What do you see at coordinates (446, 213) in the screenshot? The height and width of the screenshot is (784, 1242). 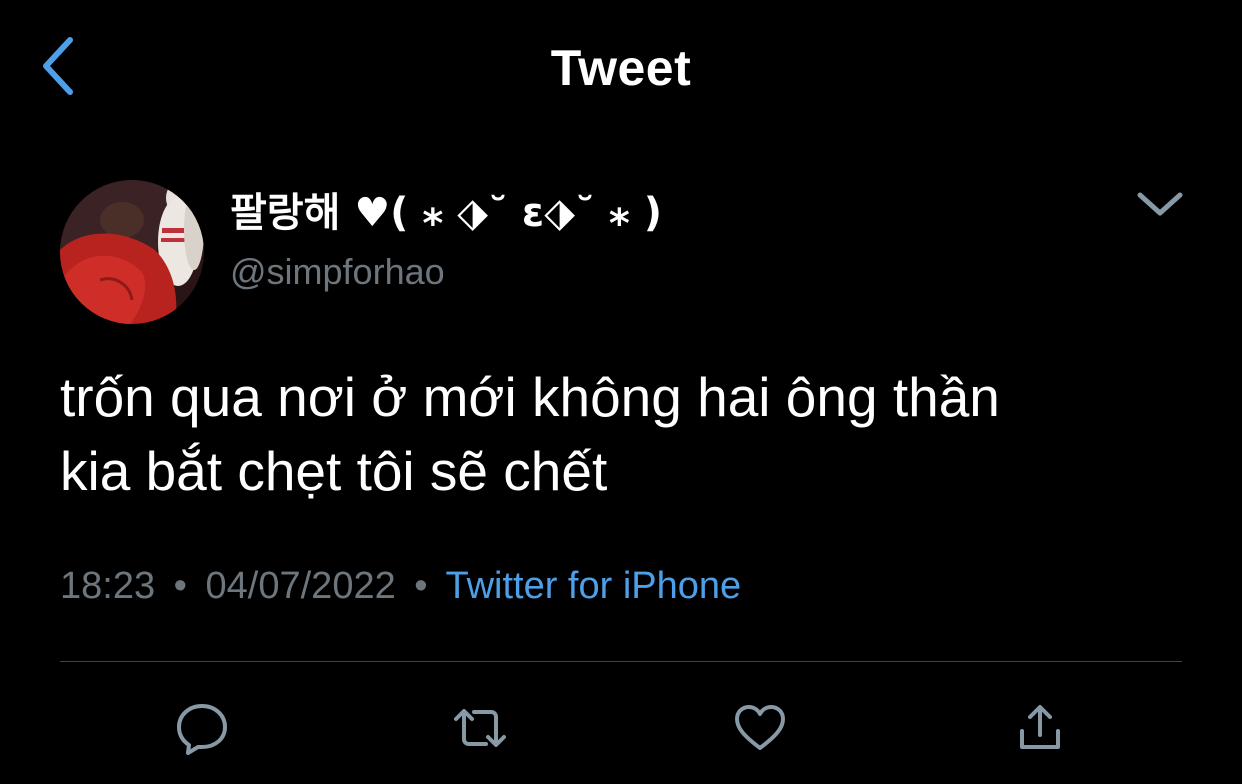 I see `author-display-name: 팔랑해 ♥︎( ⁎ ⬗˘ ε⬗˘ ⁎ )` at bounding box center [446, 213].